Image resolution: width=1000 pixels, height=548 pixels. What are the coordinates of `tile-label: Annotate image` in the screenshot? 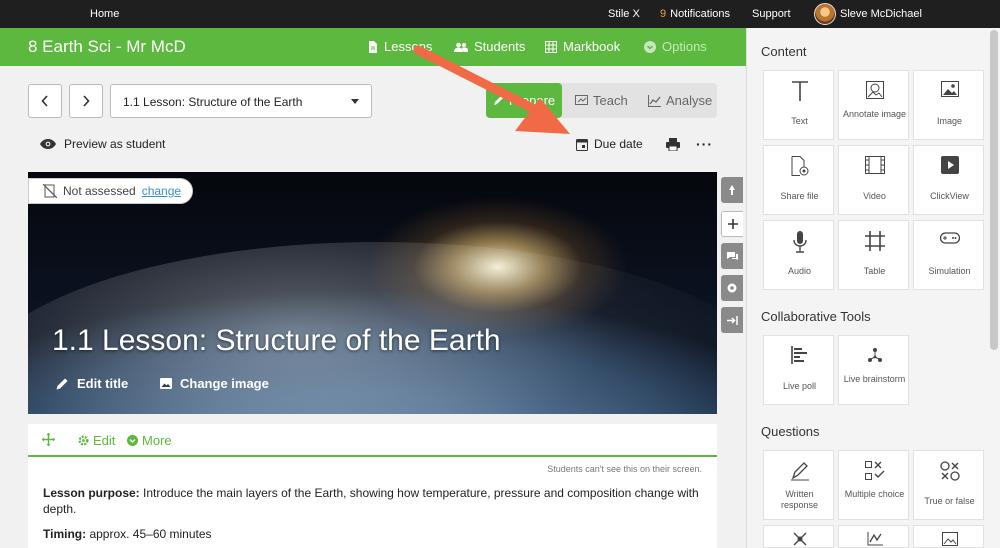 It's located at (874, 114).